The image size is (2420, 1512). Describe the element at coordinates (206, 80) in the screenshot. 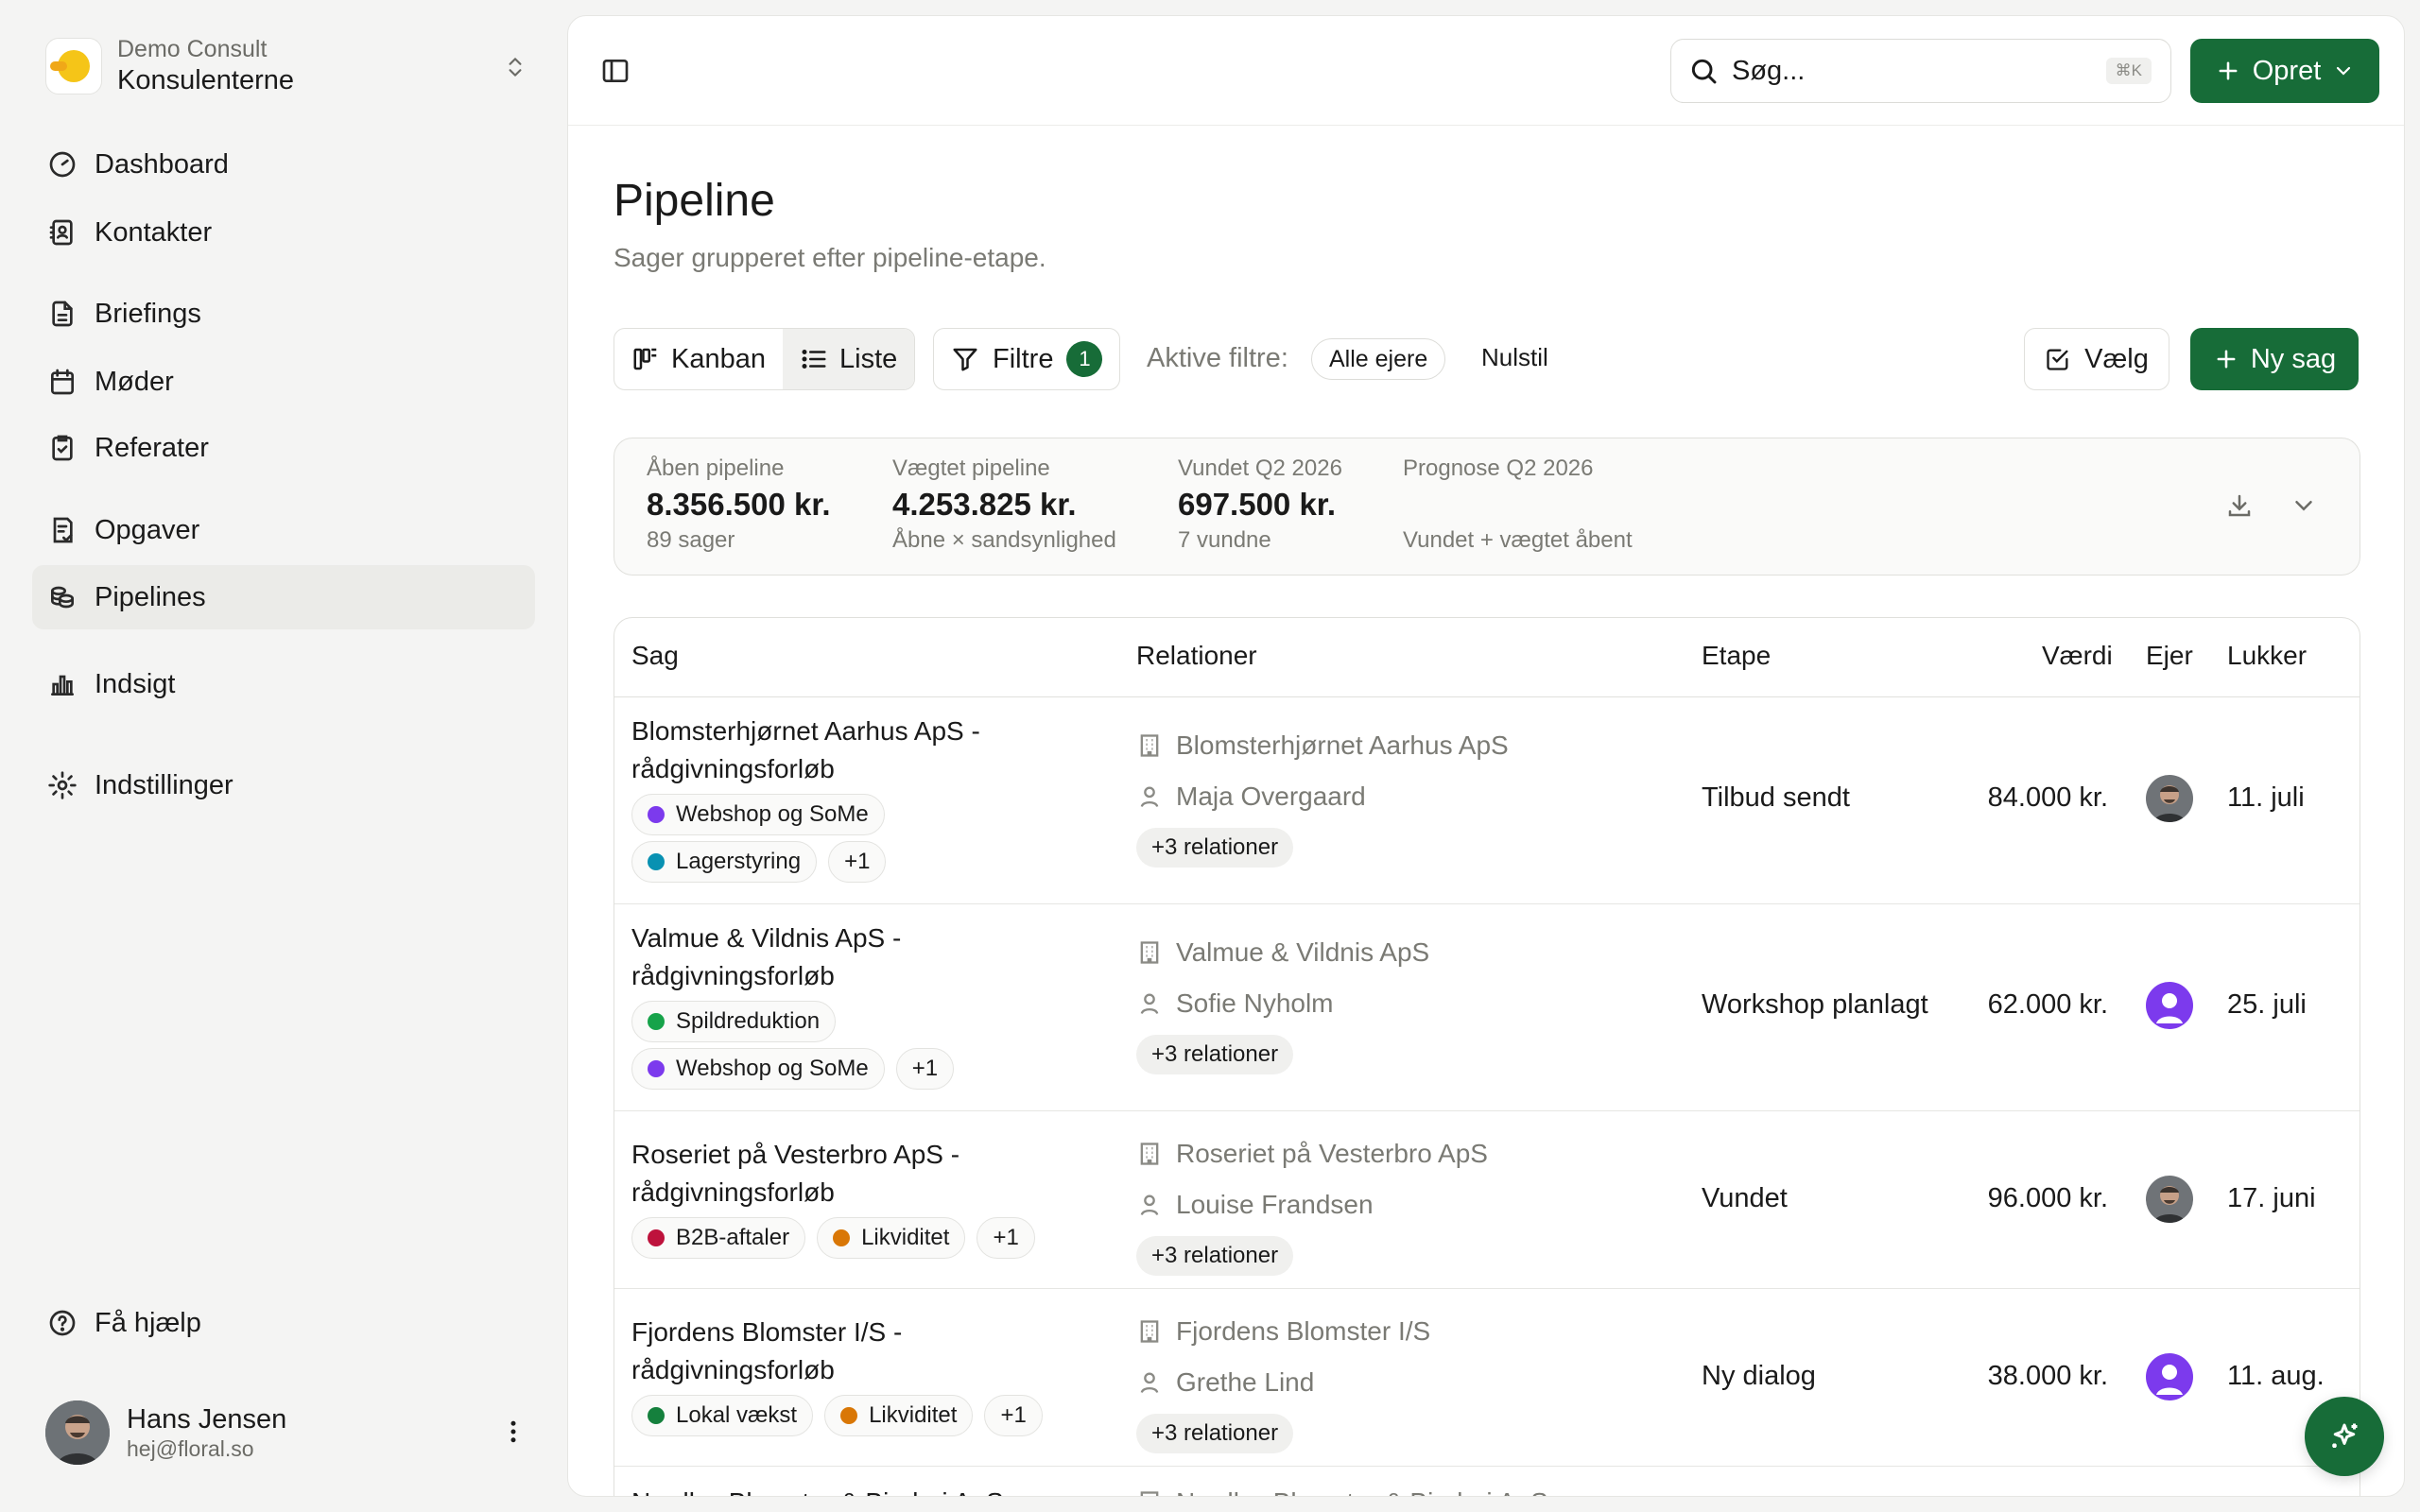

I see `workspace-name: Konsulenterne` at that location.